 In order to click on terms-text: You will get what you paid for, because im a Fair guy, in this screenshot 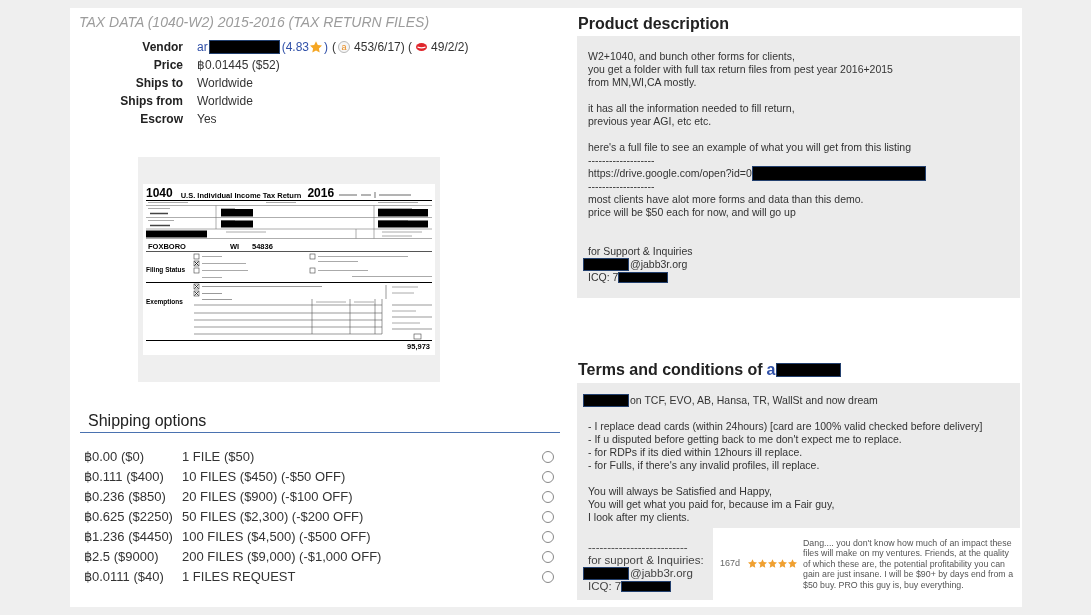, I will do `click(711, 504)`.